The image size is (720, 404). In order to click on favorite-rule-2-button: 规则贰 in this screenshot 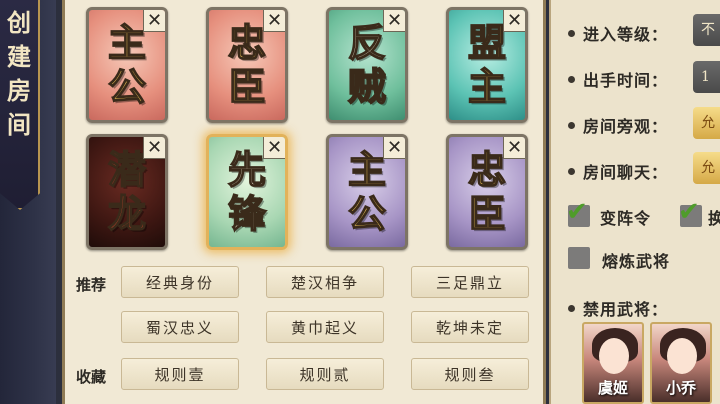, I will do `click(325, 374)`.